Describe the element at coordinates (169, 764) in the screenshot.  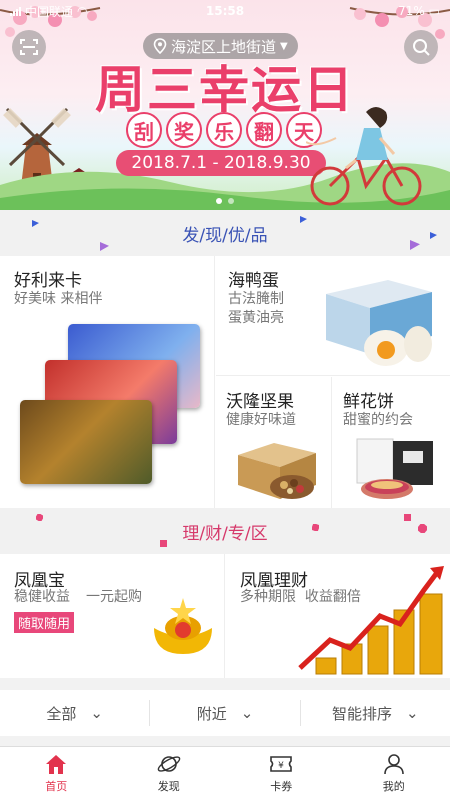
I see `planet-icon` at that location.